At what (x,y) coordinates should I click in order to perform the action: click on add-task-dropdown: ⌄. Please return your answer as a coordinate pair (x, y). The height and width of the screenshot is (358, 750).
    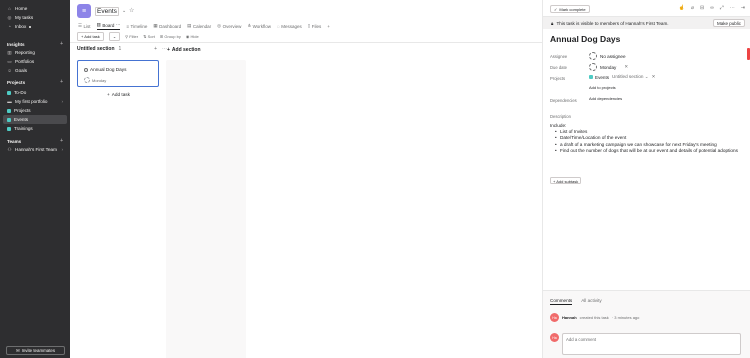
    Looking at the image, I should click on (114, 36).